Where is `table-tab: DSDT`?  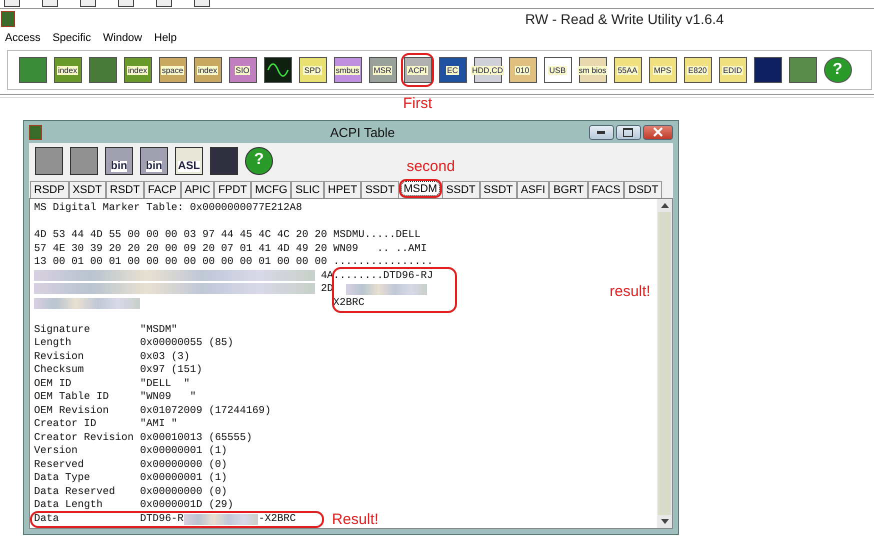
table-tab: DSDT is located at coordinates (643, 189).